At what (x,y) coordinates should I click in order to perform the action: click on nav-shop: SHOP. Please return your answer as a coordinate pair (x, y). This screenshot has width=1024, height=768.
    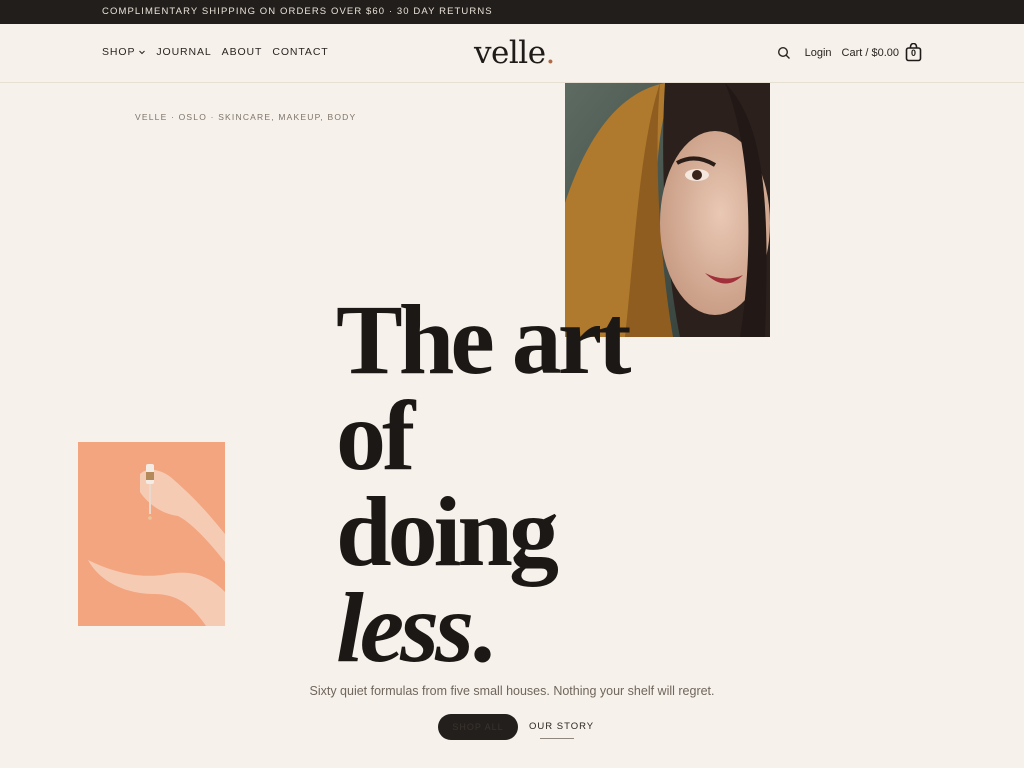
    Looking at the image, I should click on (124, 52).